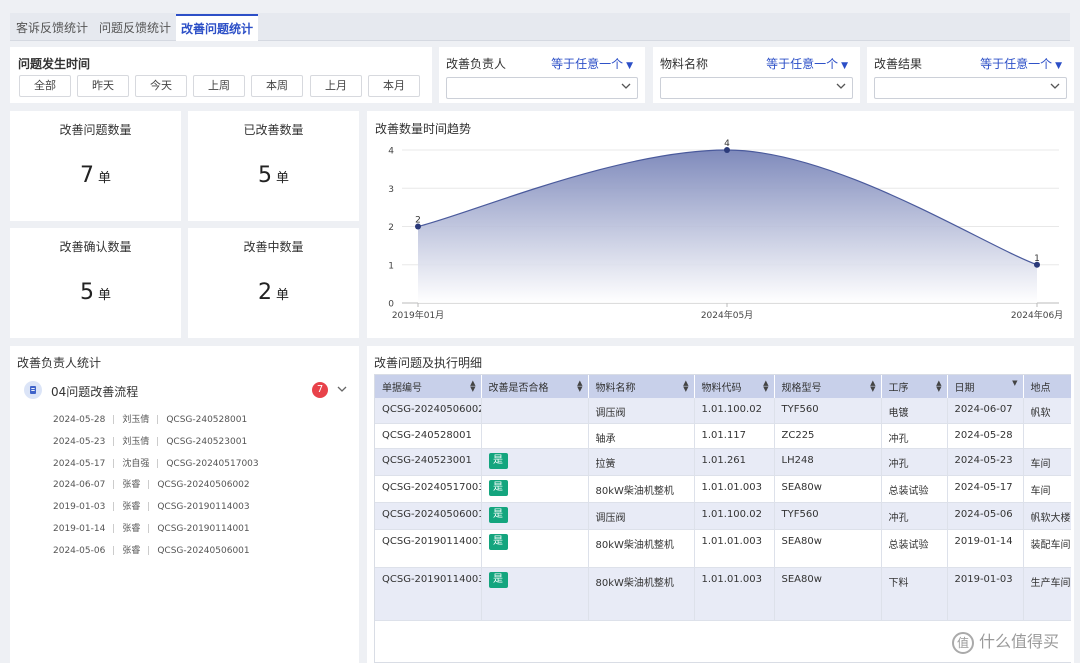  What do you see at coordinates (535, 386) in the screenshot?
I see `column-header: 改善是否合格 ▲ ▼` at bounding box center [535, 386].